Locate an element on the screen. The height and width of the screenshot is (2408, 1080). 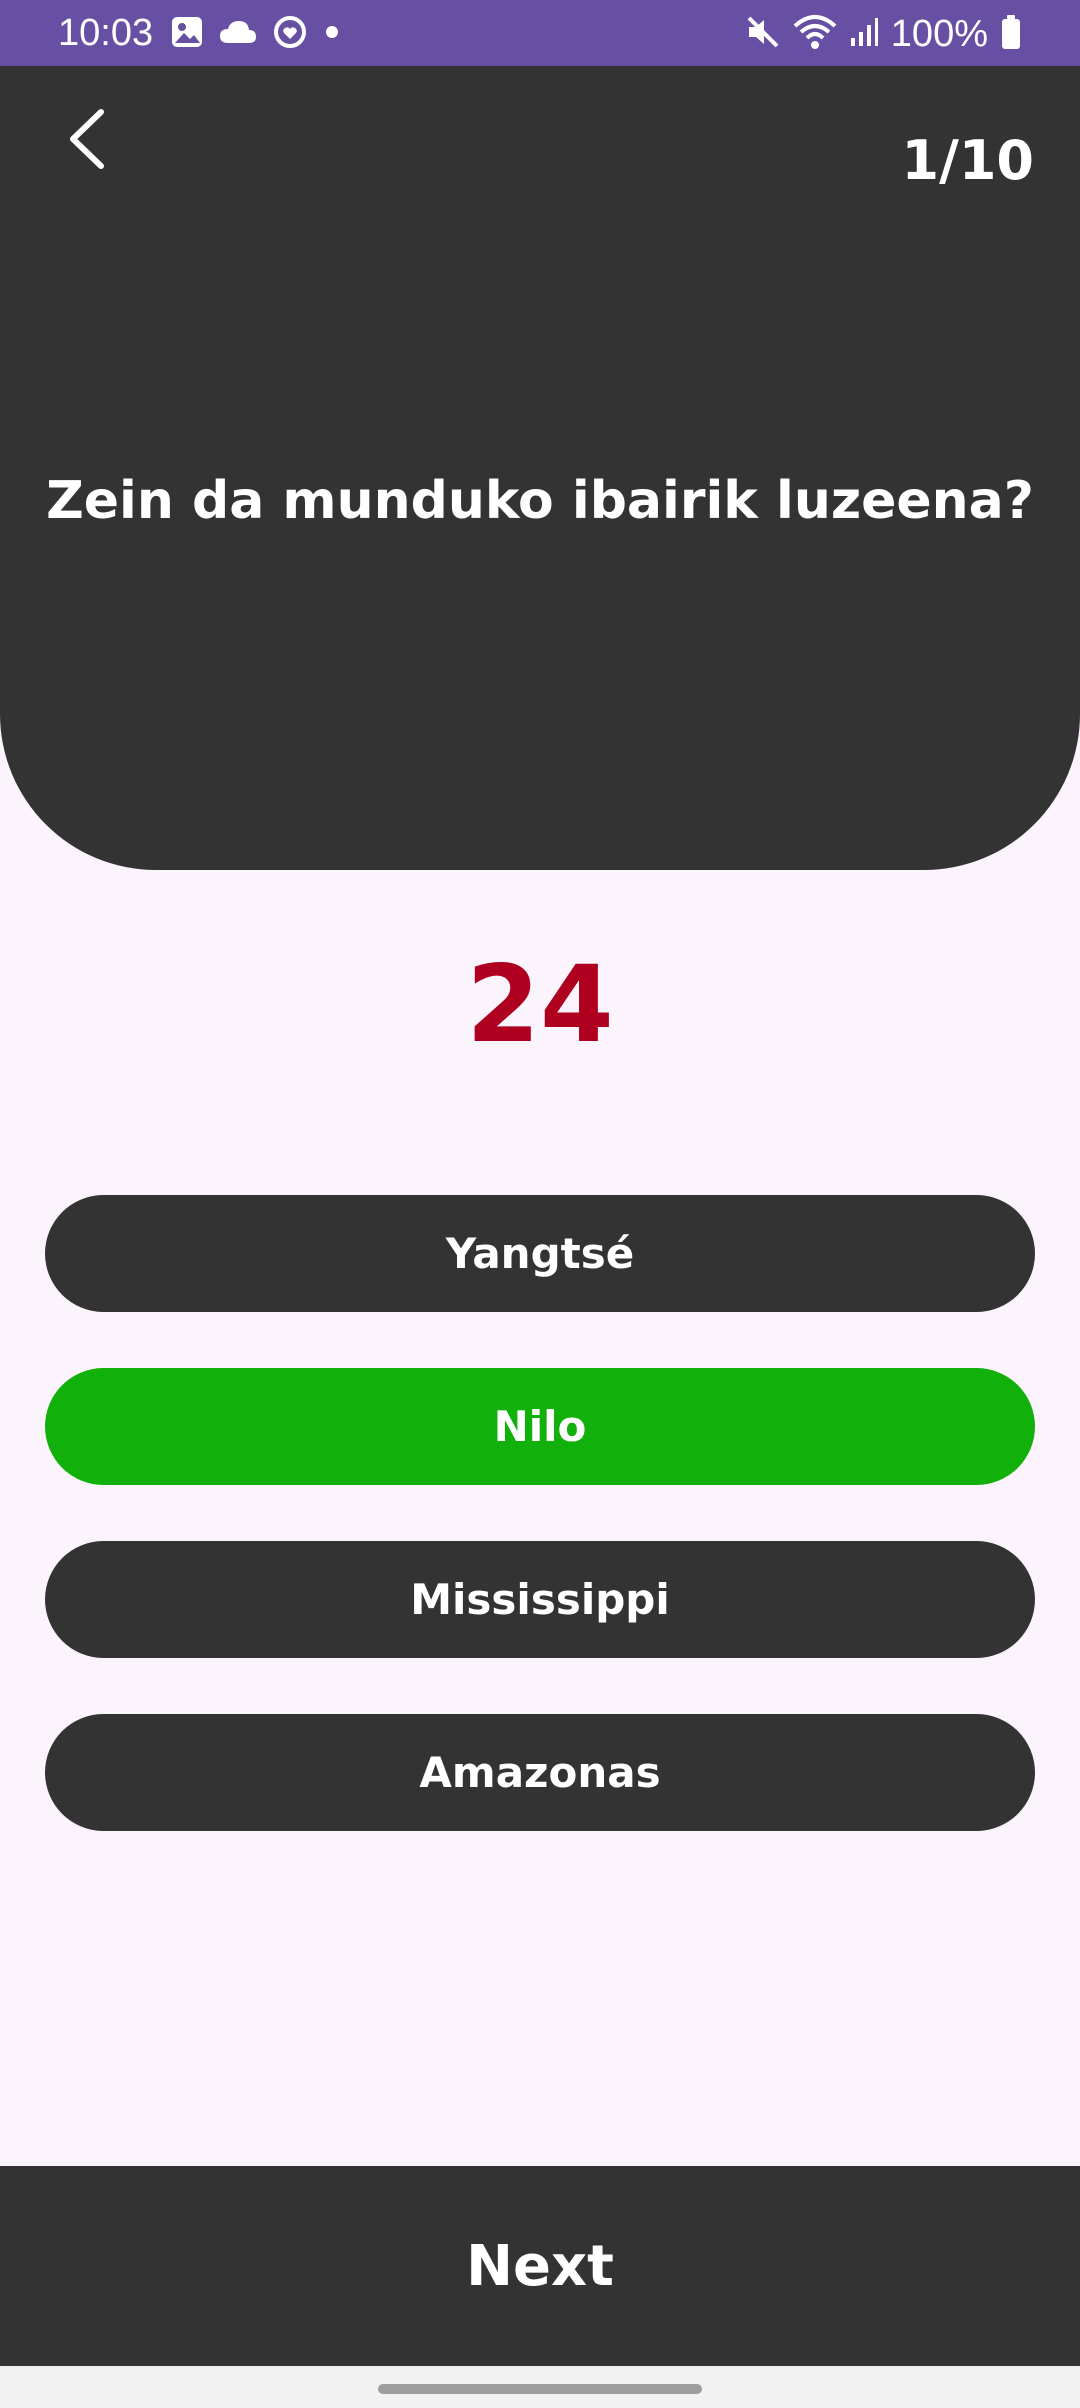
status-icons-right: 100% is located at coordinates (883, 34).